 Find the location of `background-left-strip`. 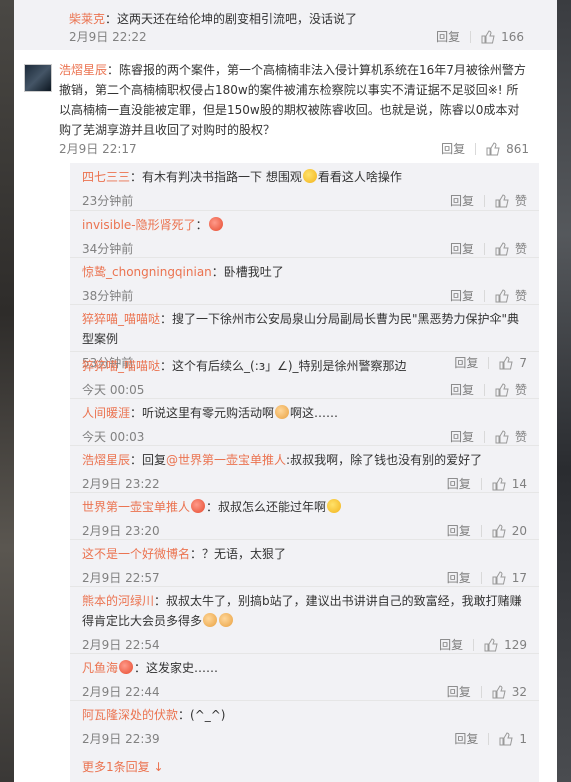

background-left-strip is located at coordinates (7, 391).